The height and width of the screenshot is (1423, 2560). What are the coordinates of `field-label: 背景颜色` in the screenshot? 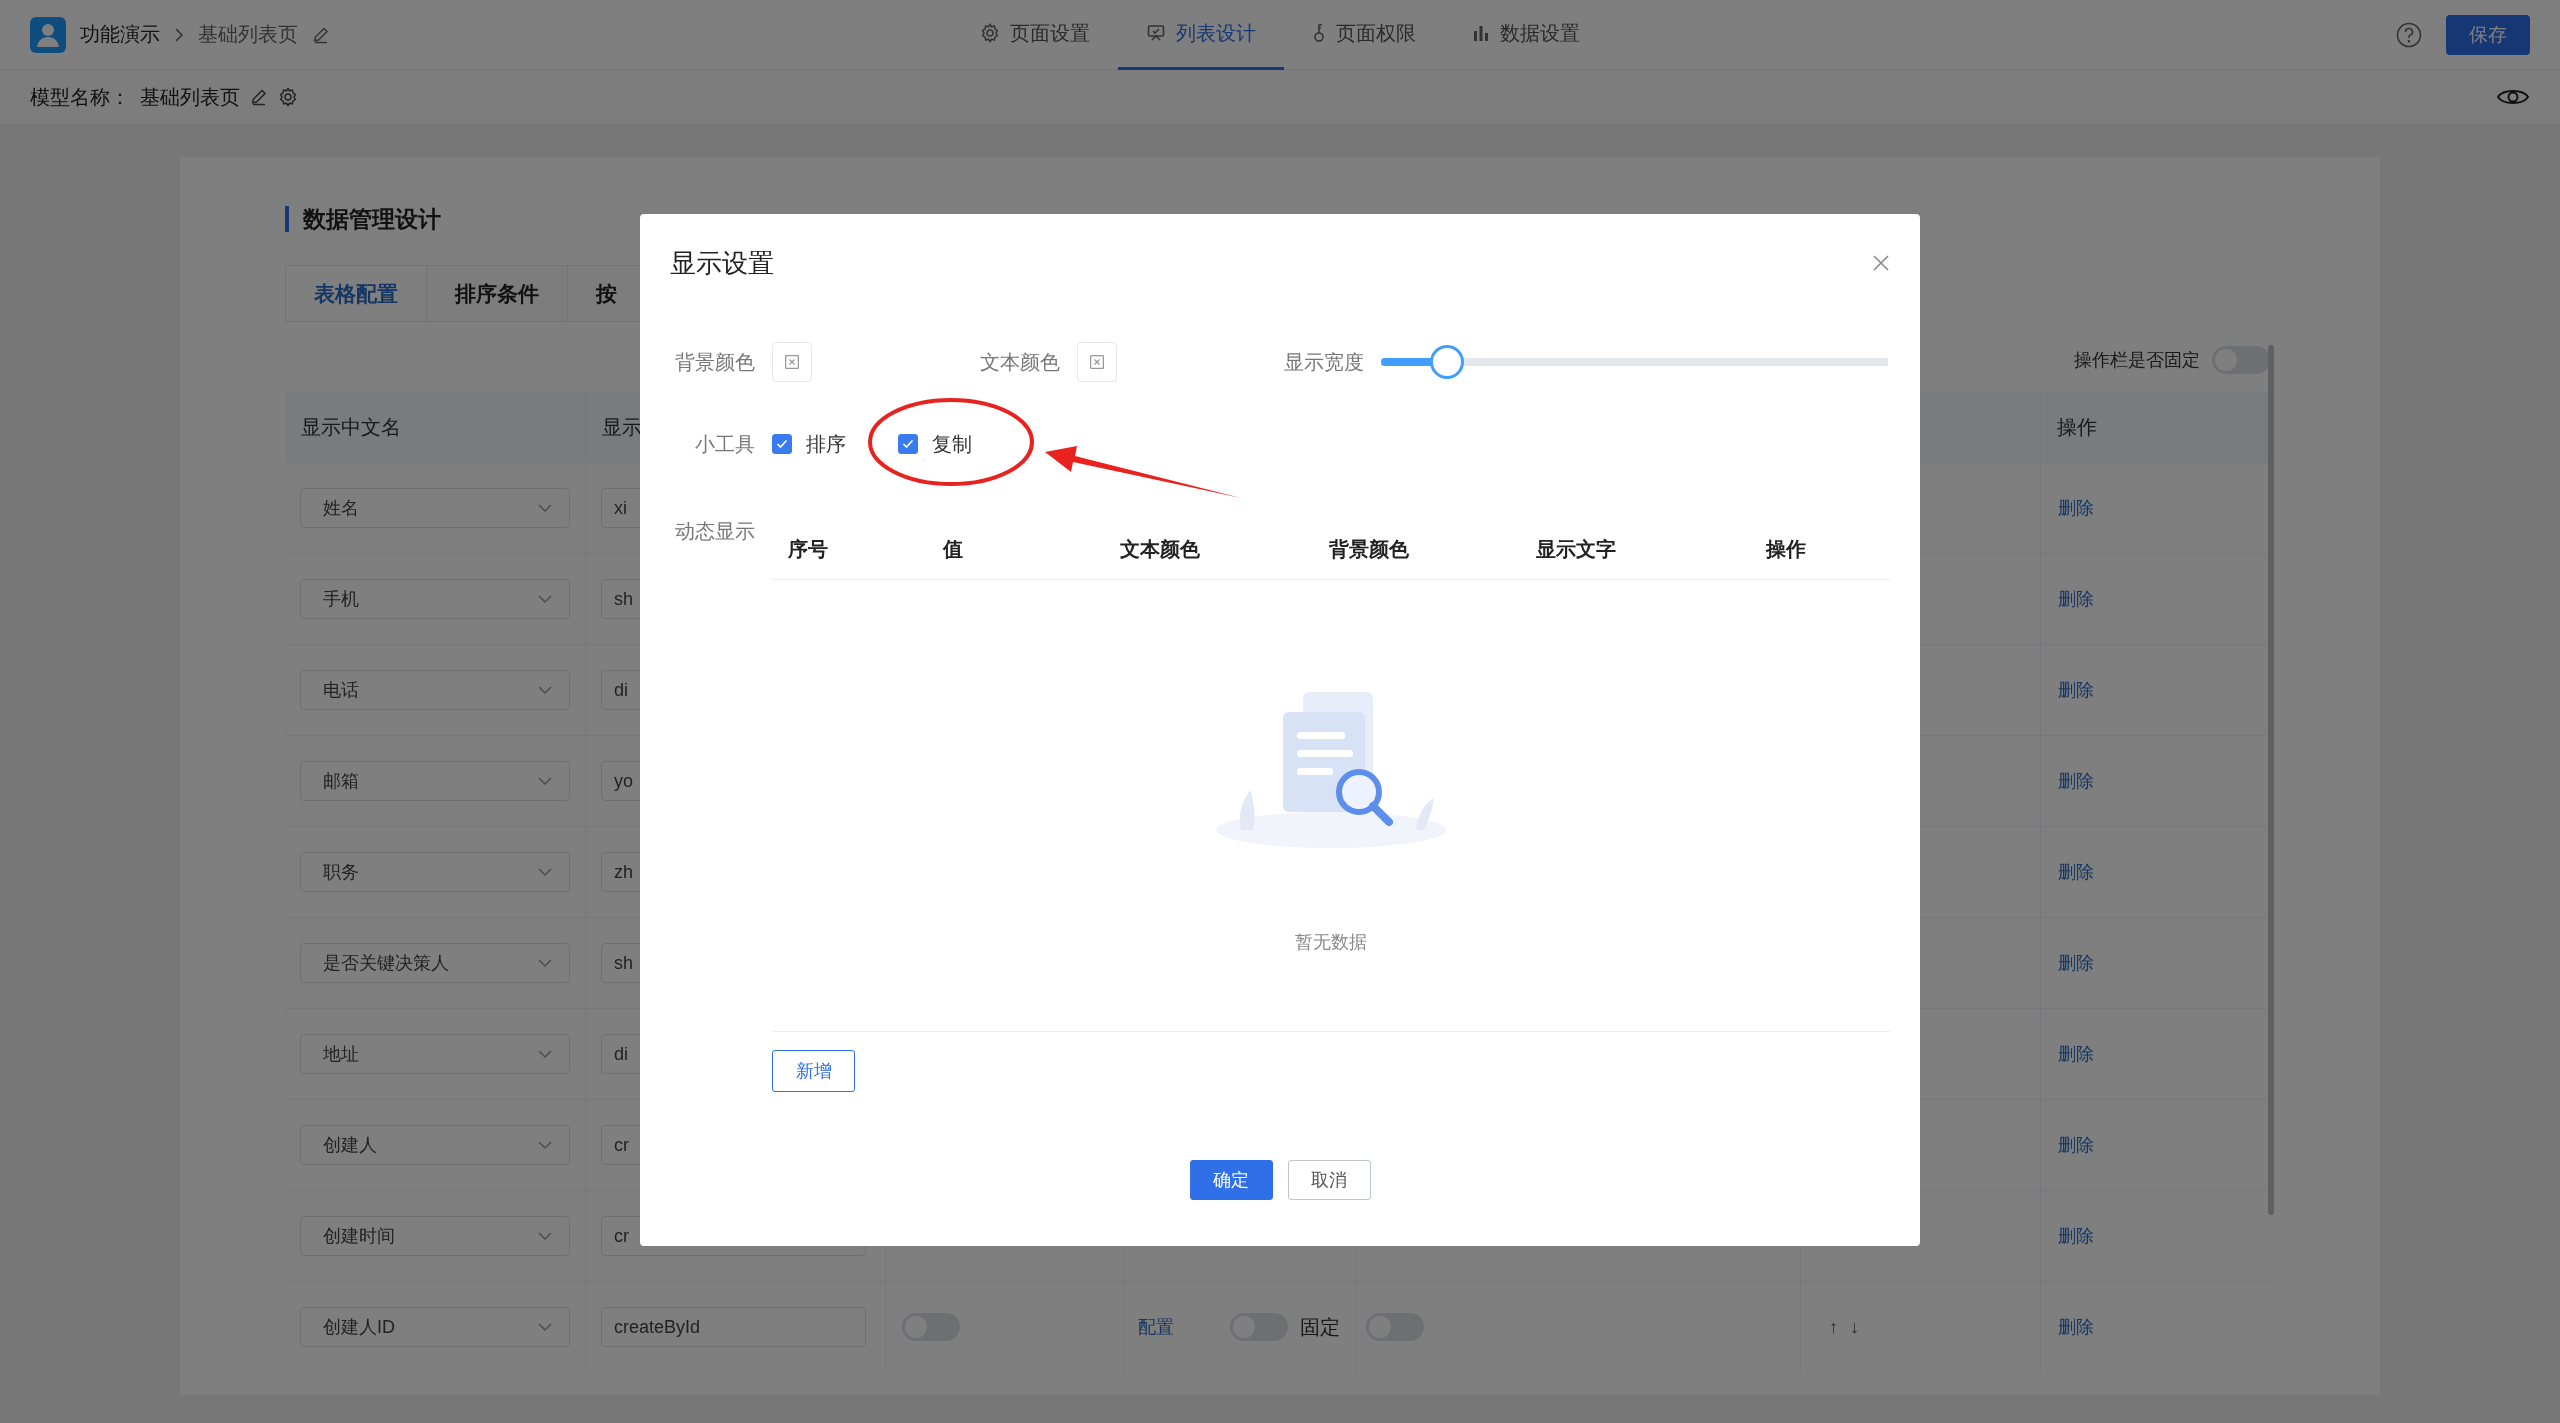 It's located at (714, 362).